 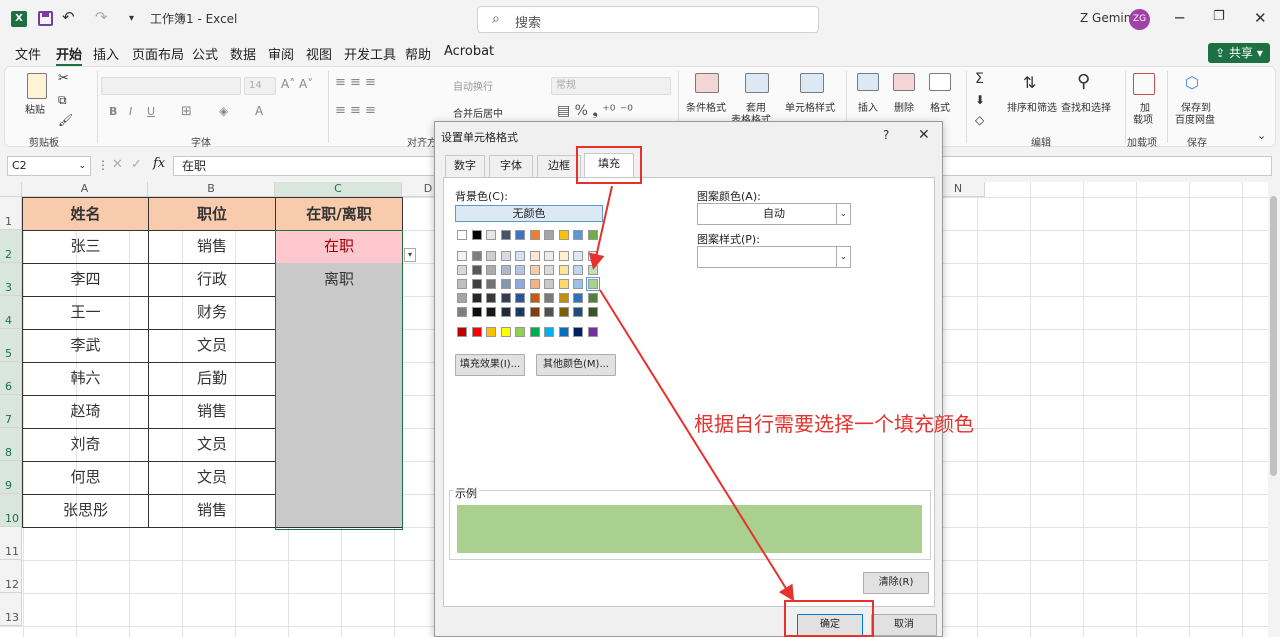 I want to click on table-cell: 王一, so click(x=85, y=313).